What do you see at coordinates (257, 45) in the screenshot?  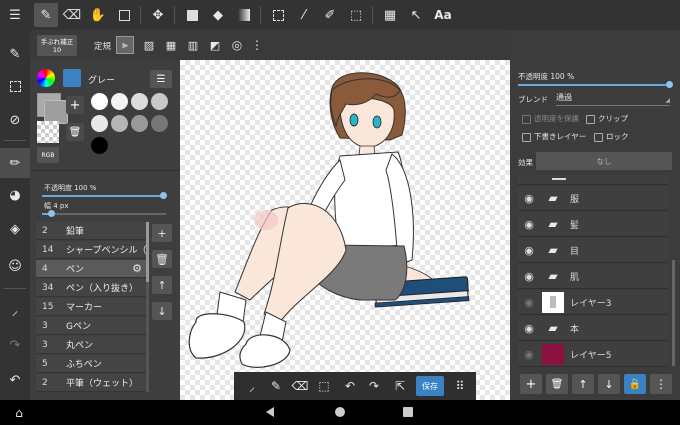 I see `more-options-icon: ⋮` at bounding box center [257, 45].